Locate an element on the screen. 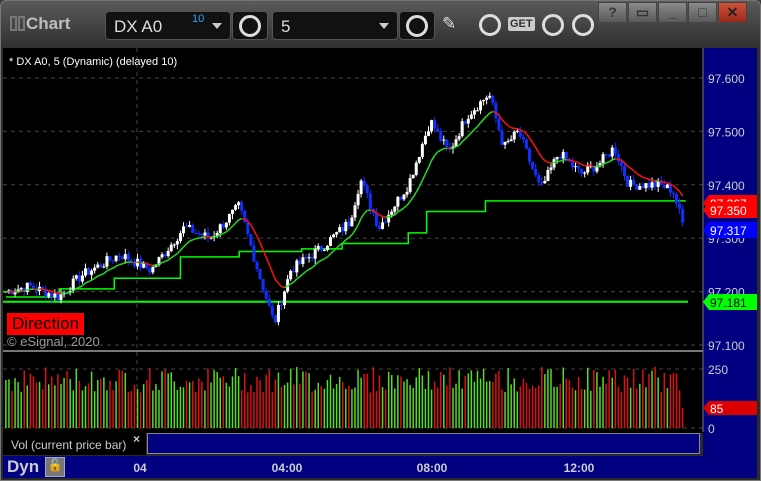 The image size is (761, 481). time-axis: Dyn 🔓 is located at coordinates (353, 467).